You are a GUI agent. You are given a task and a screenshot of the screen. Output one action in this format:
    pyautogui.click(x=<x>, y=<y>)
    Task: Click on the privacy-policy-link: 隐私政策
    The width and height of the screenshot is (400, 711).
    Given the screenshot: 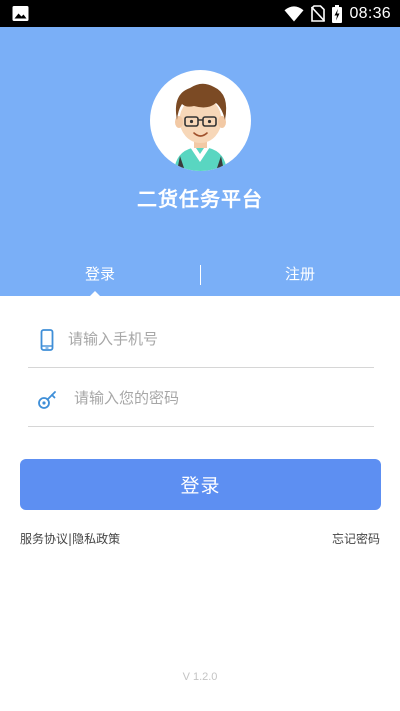 What is the action you would take?
    pyautogui.click(x=96, y=539)
    